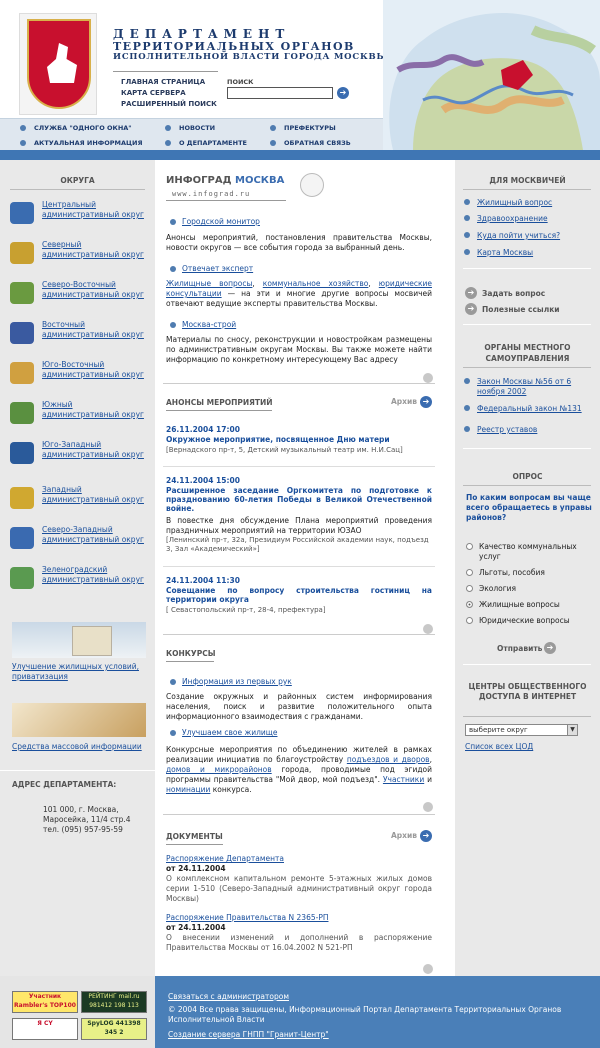 Image resolution: width=600 pixels, height=1048 pixels. What do you see at coordinates (225, 858) in the screenshot?
I see `document-title-link: Распоряжение Департамента` at bounding box center [225, 858].